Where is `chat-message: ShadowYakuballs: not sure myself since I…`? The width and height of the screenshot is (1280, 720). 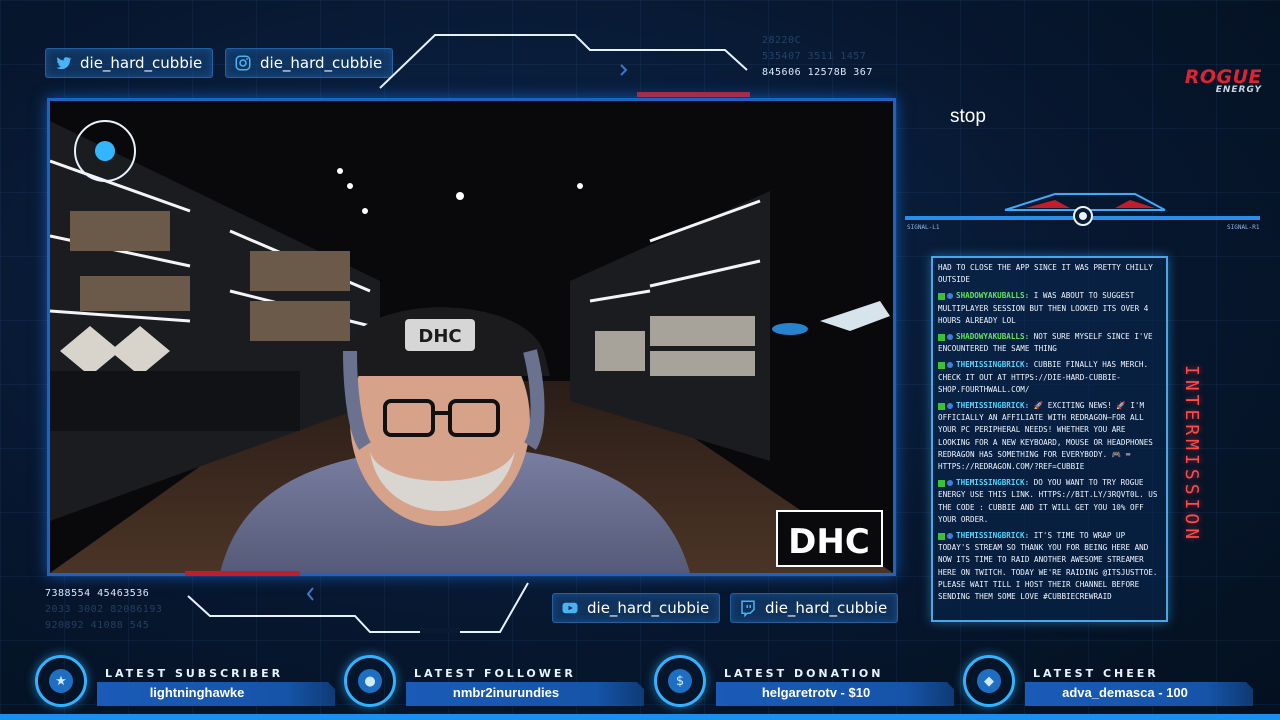 chat-message: ShadowYakuballs: not sure myself since I… is located at coordinates (1045, 343).